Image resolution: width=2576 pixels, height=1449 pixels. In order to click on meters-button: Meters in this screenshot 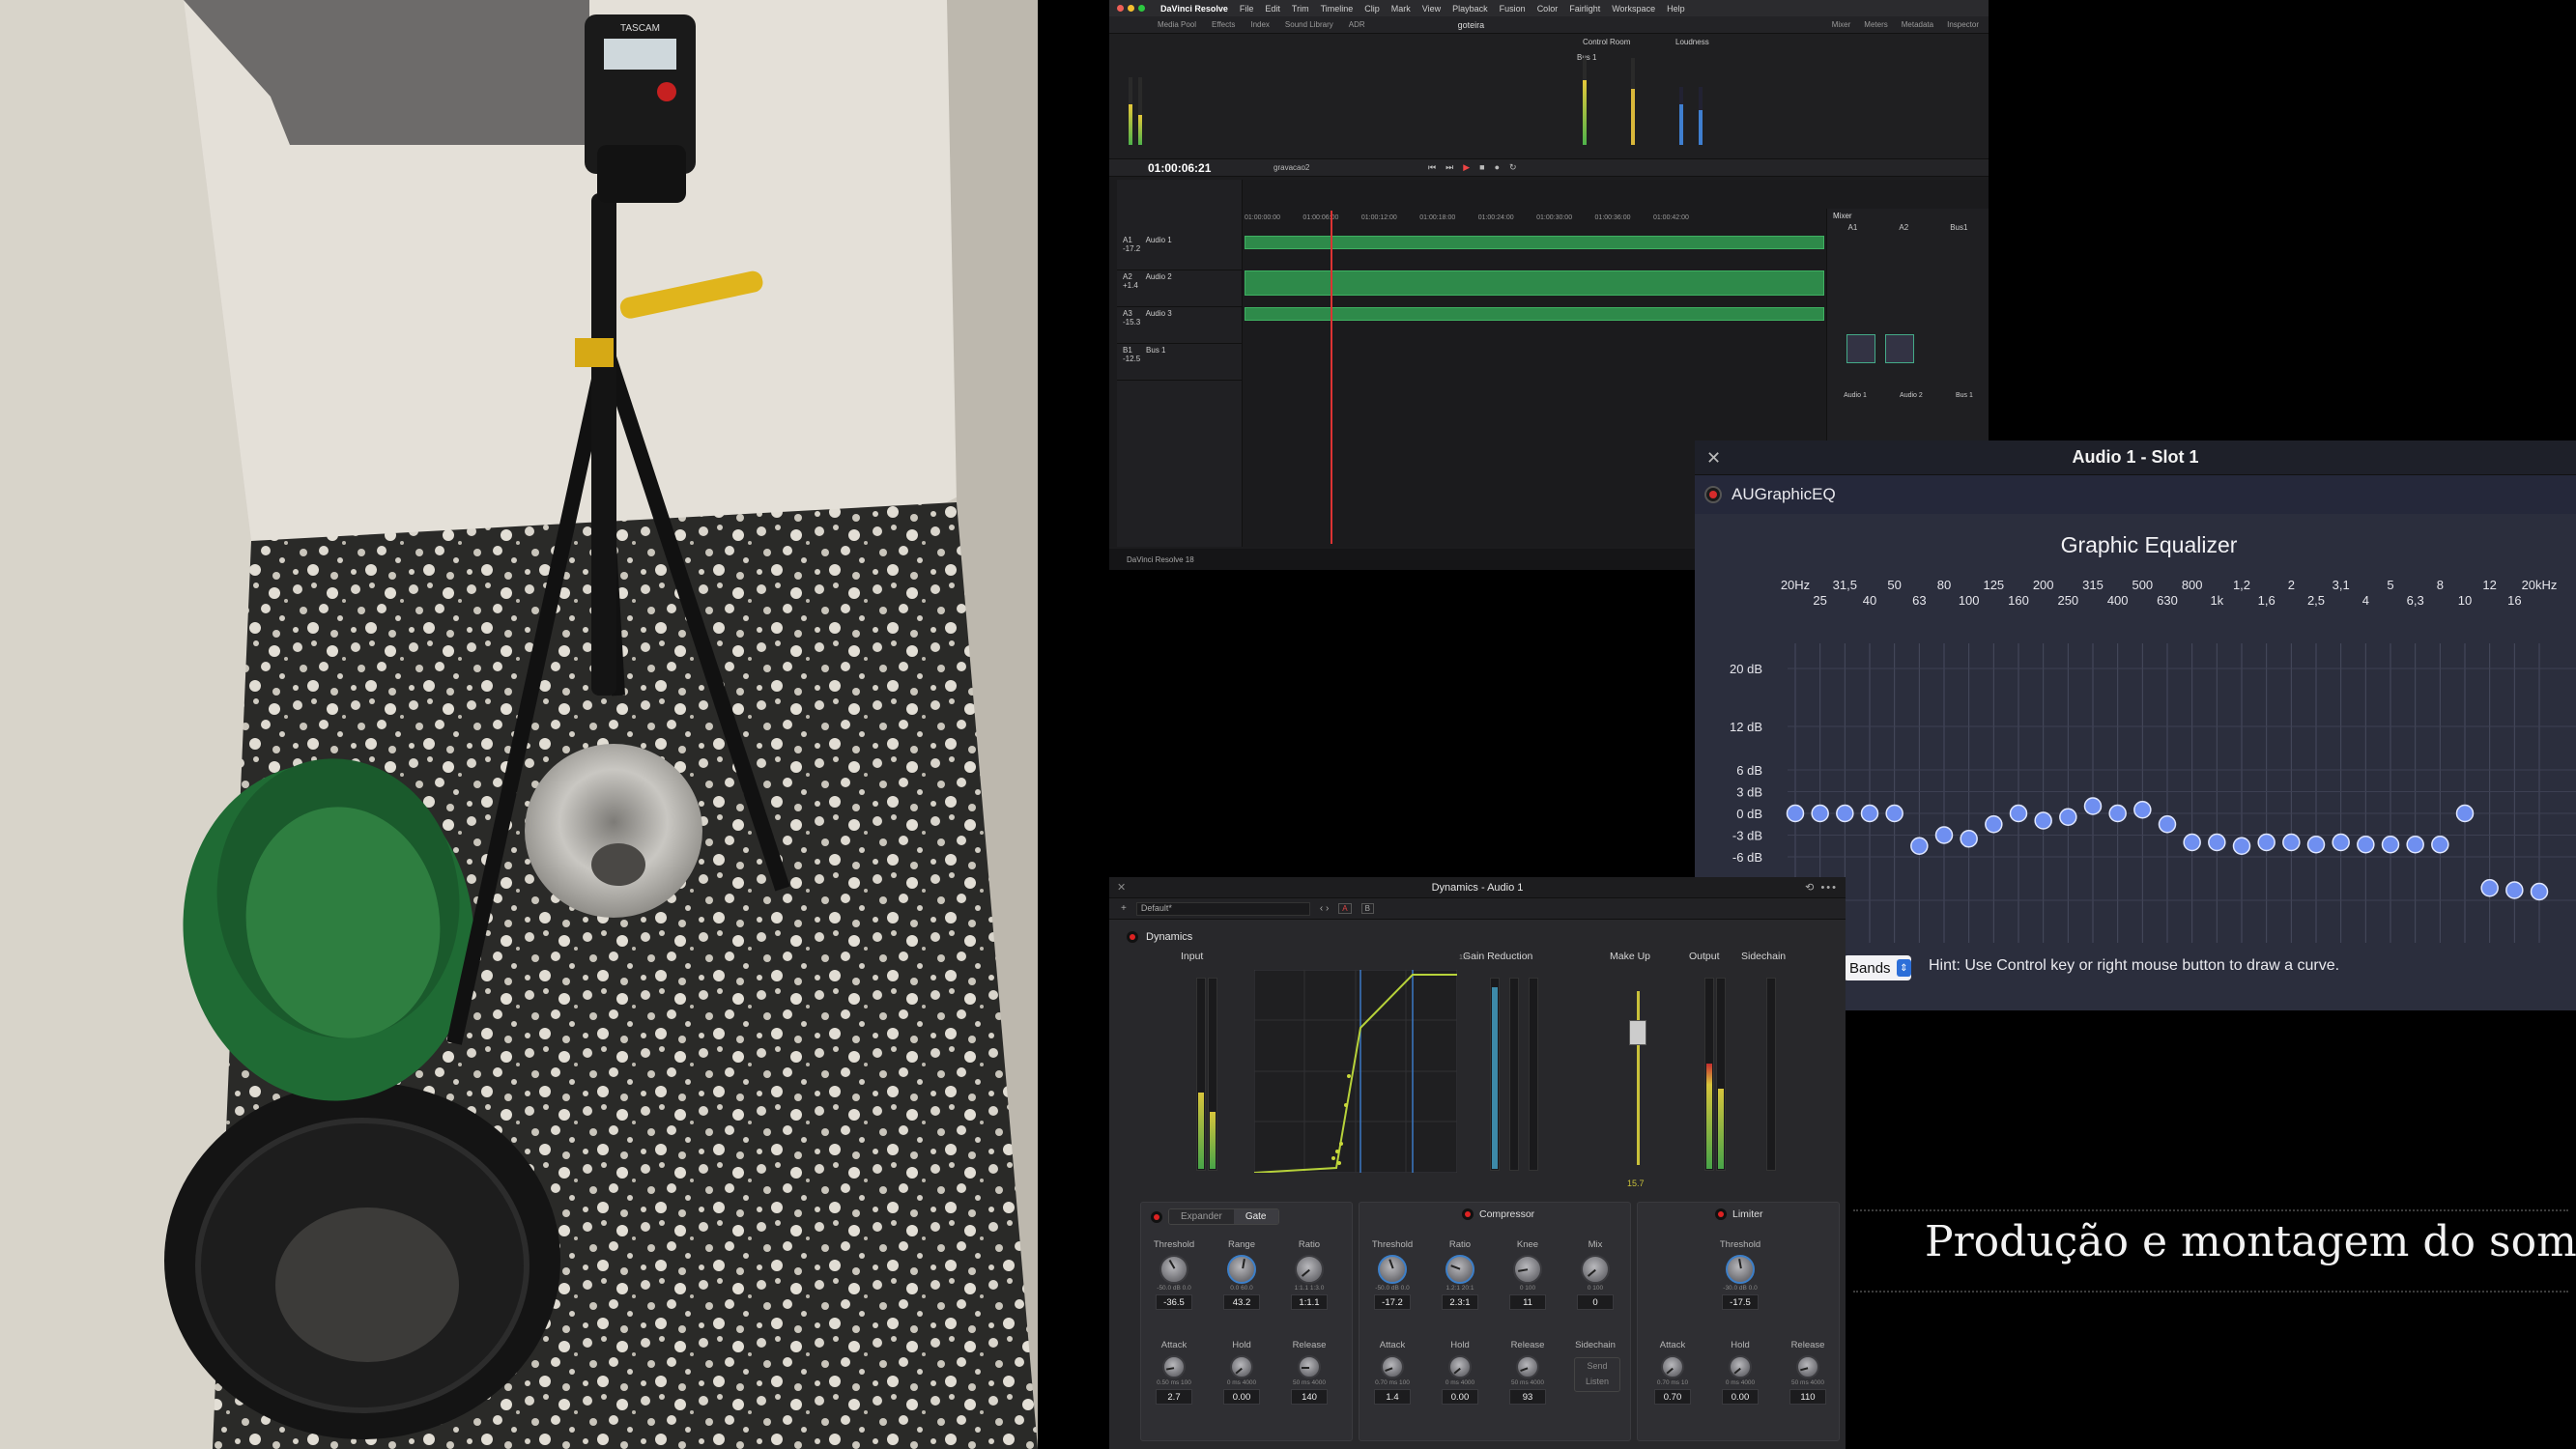, I will do `click(1876, 24)`.